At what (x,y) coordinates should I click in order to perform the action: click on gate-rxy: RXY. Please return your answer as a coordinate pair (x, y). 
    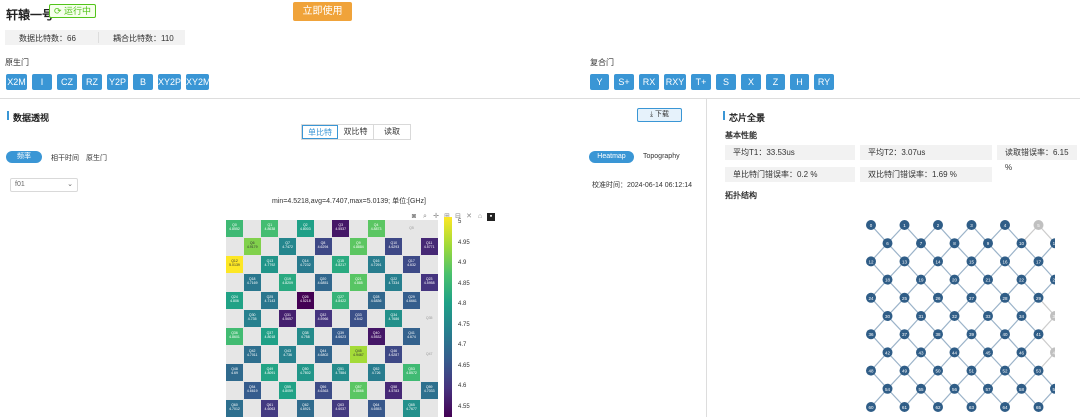
    Looking at the image, I should click on (675, 82).